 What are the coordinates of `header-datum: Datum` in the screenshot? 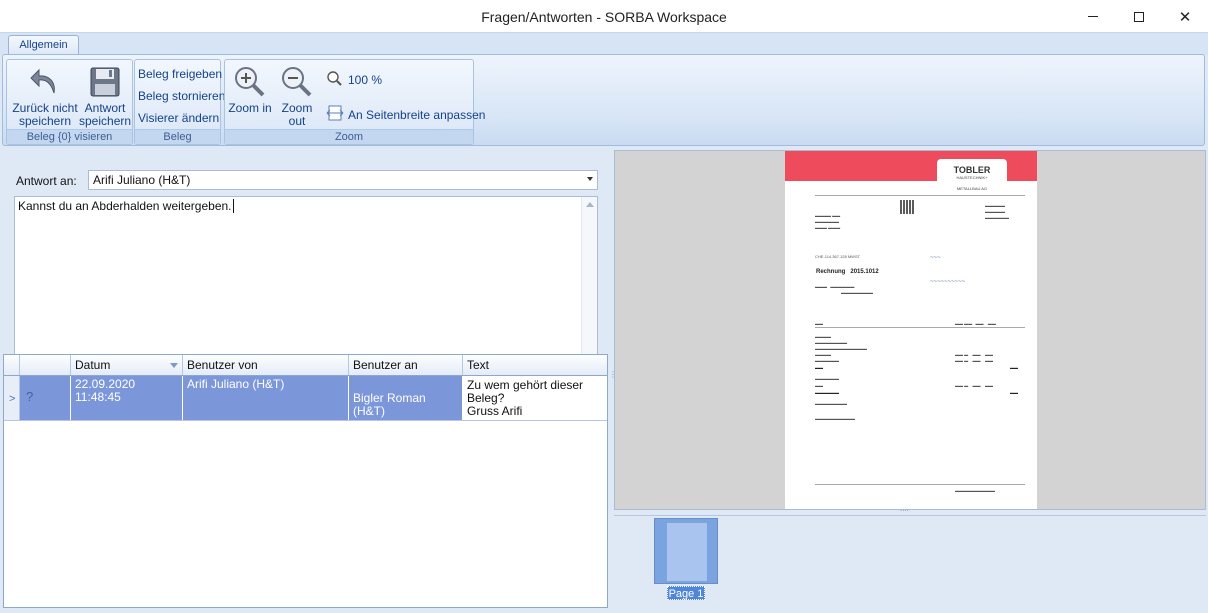 It's located at (127, 365).